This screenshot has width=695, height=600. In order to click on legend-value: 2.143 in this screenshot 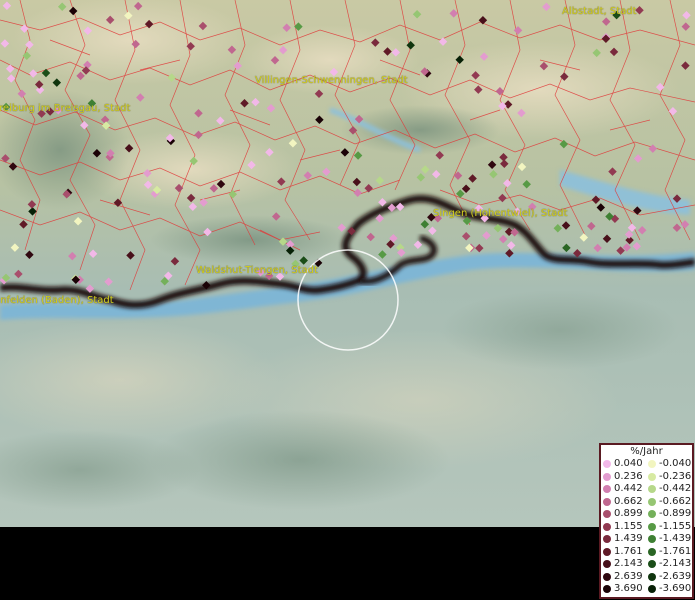, I will do `click(628, 563)`.